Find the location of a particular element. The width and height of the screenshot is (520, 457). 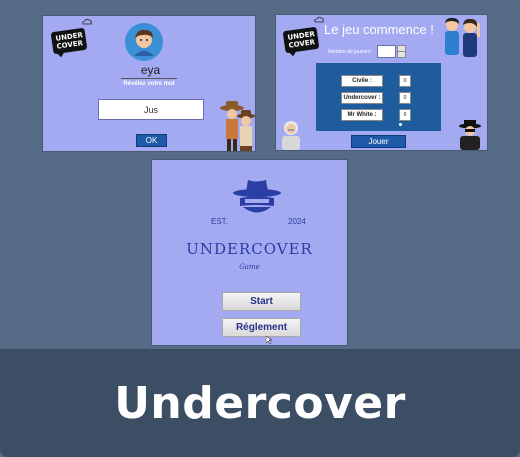

game-subtitle: Game is located at coordinates (249, 267).